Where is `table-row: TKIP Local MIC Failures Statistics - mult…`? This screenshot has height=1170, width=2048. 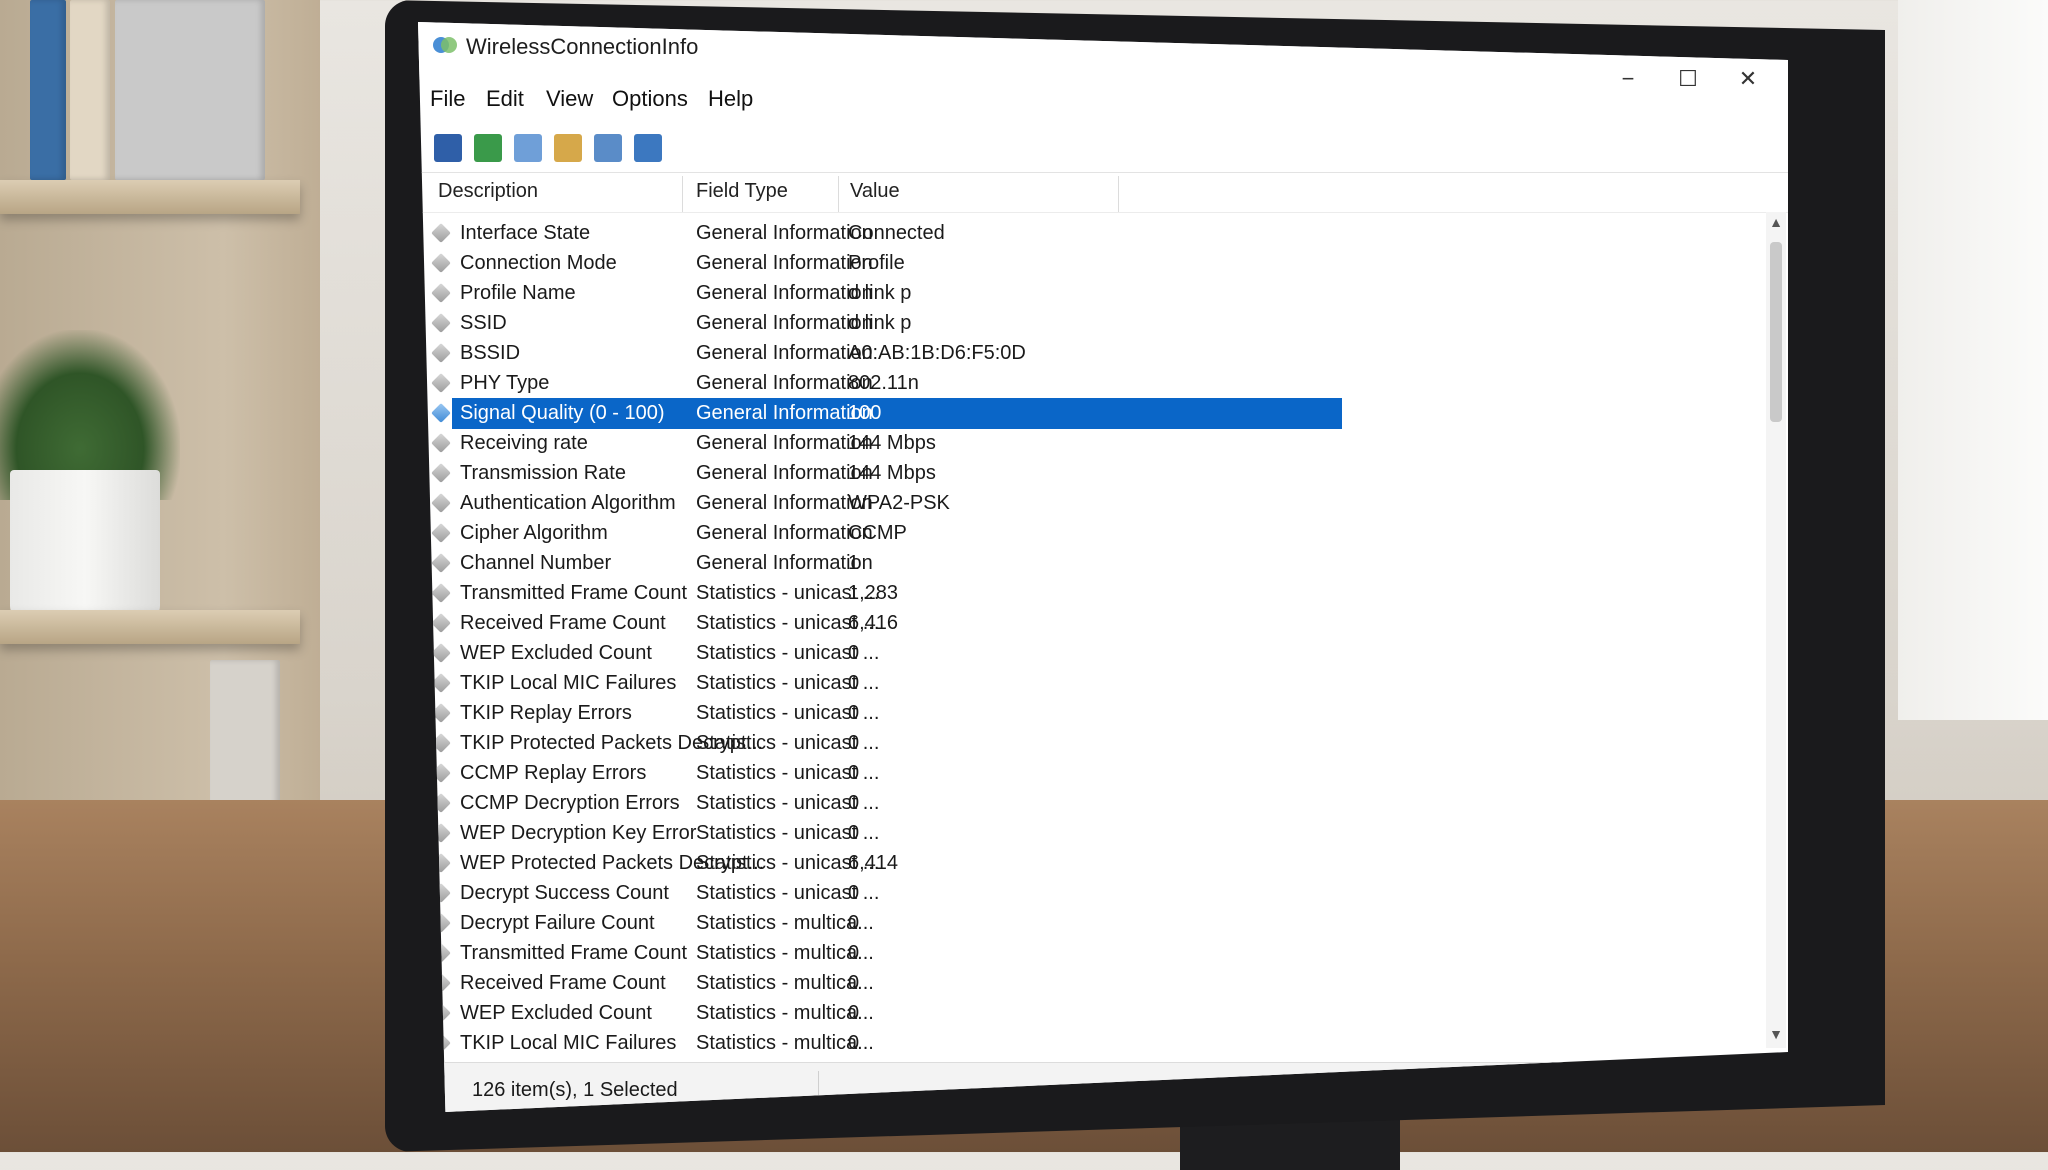
table-row: TKIP Local MIC Failures Statistics - mult… is located at coordinates (876, 1043).